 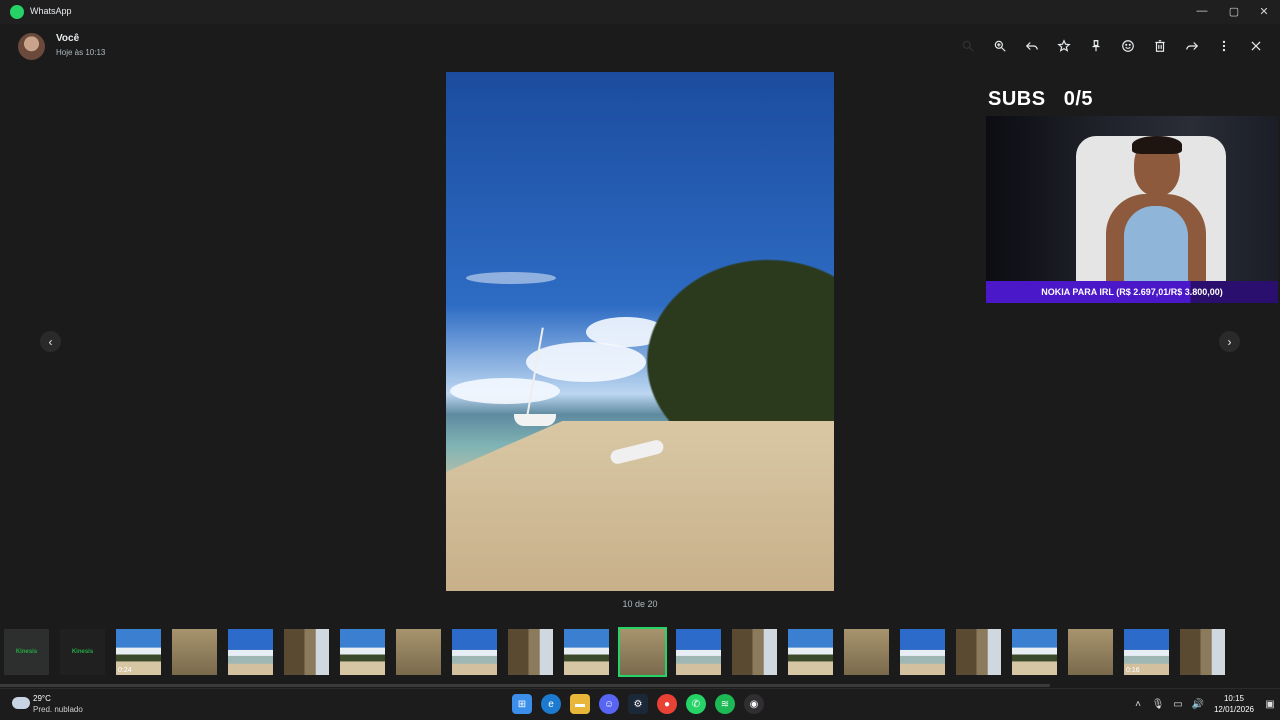 What do you see at coordinates (1270, 704) in the screenshot?
I see `notification-icon: ▣` at bounding box center [1270, 704].